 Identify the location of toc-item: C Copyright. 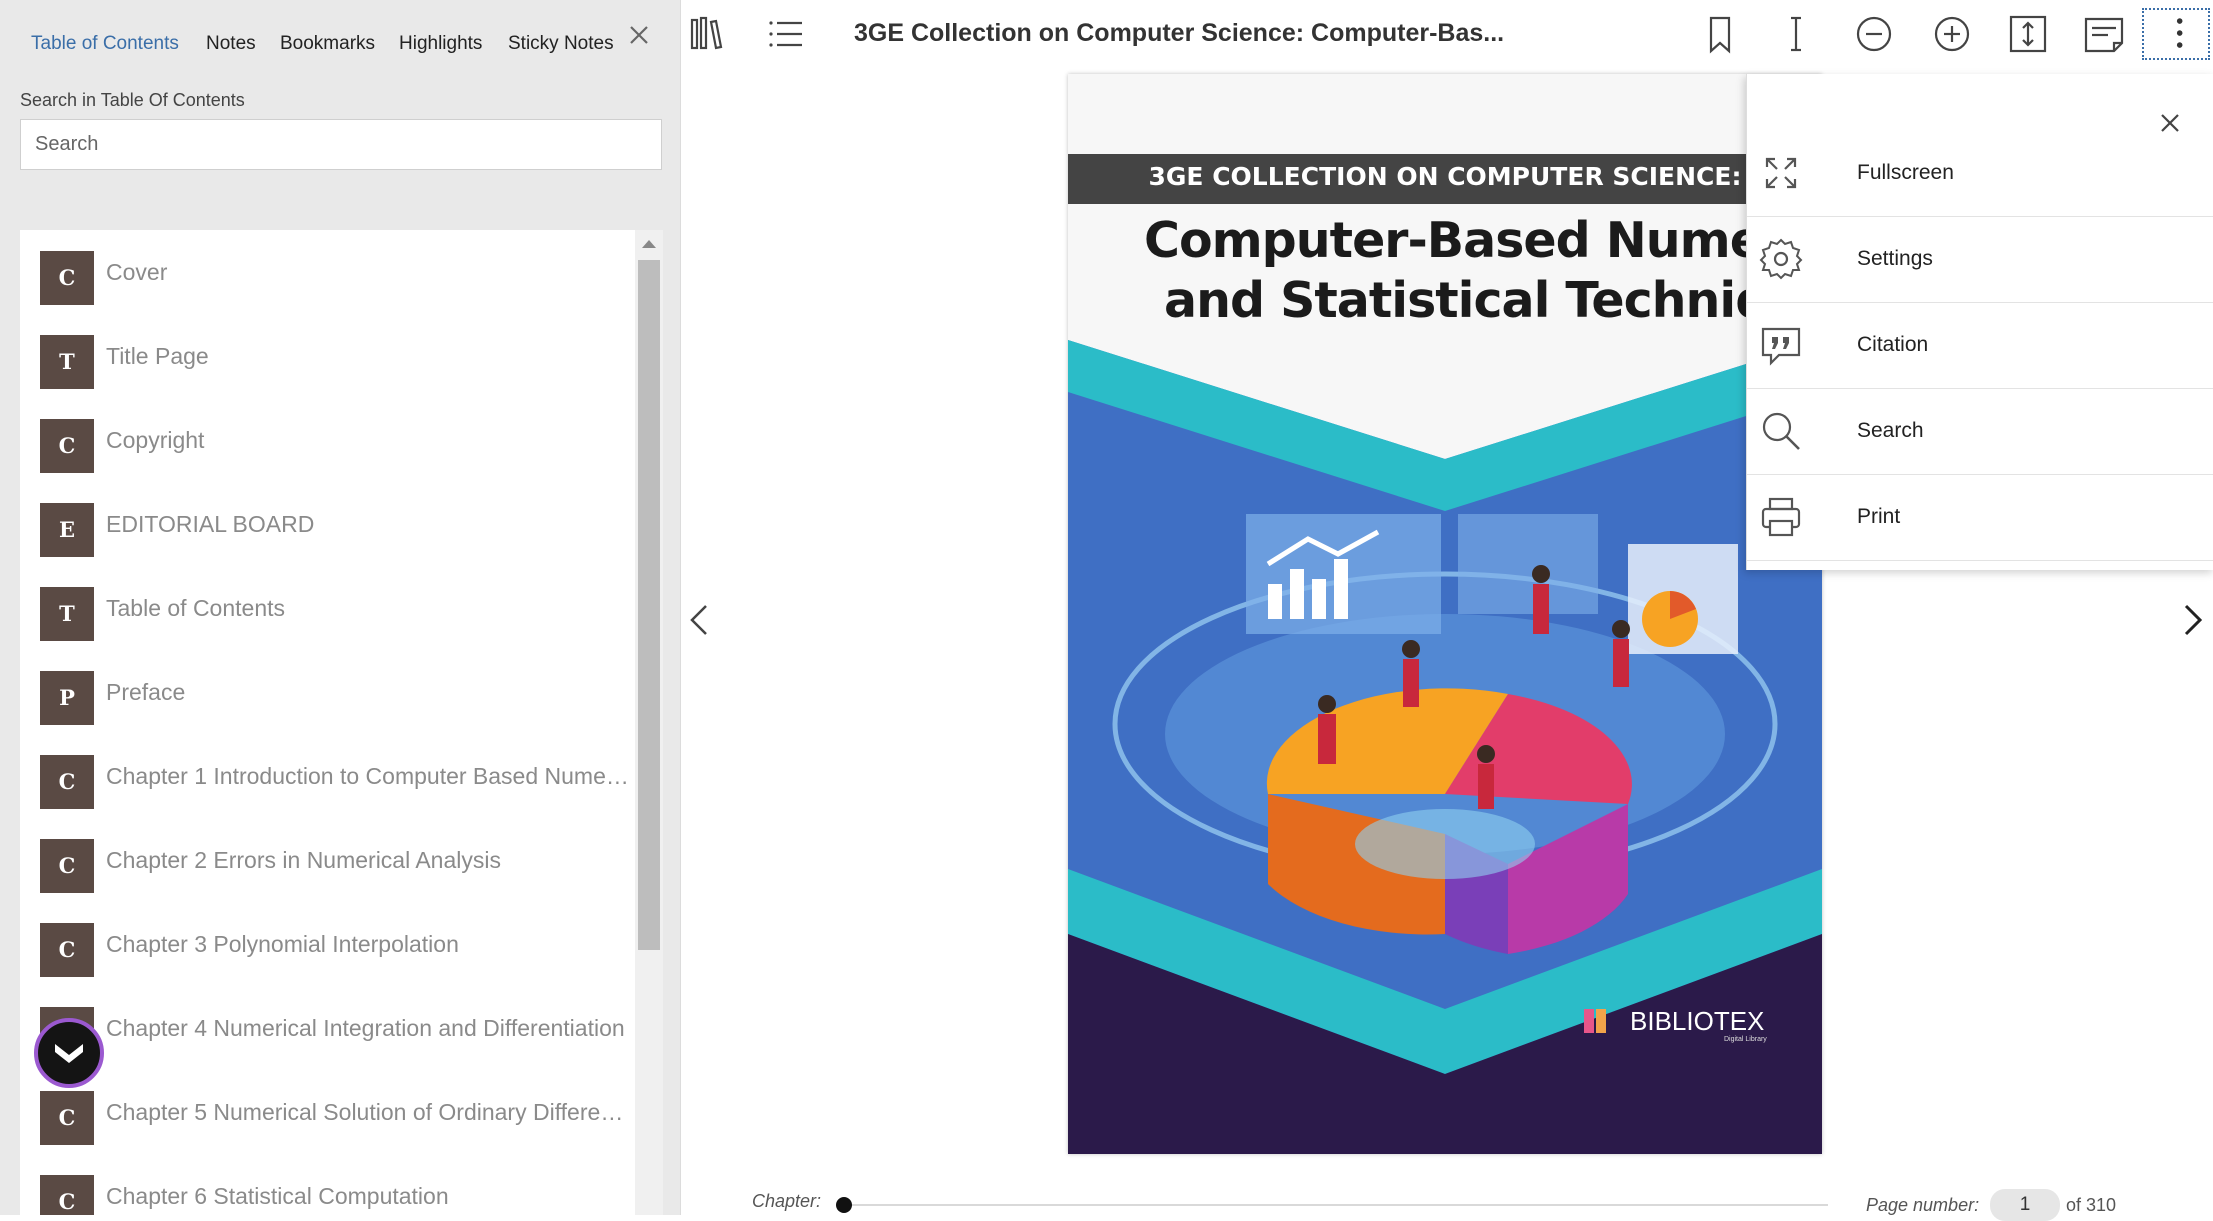
(327, 440).